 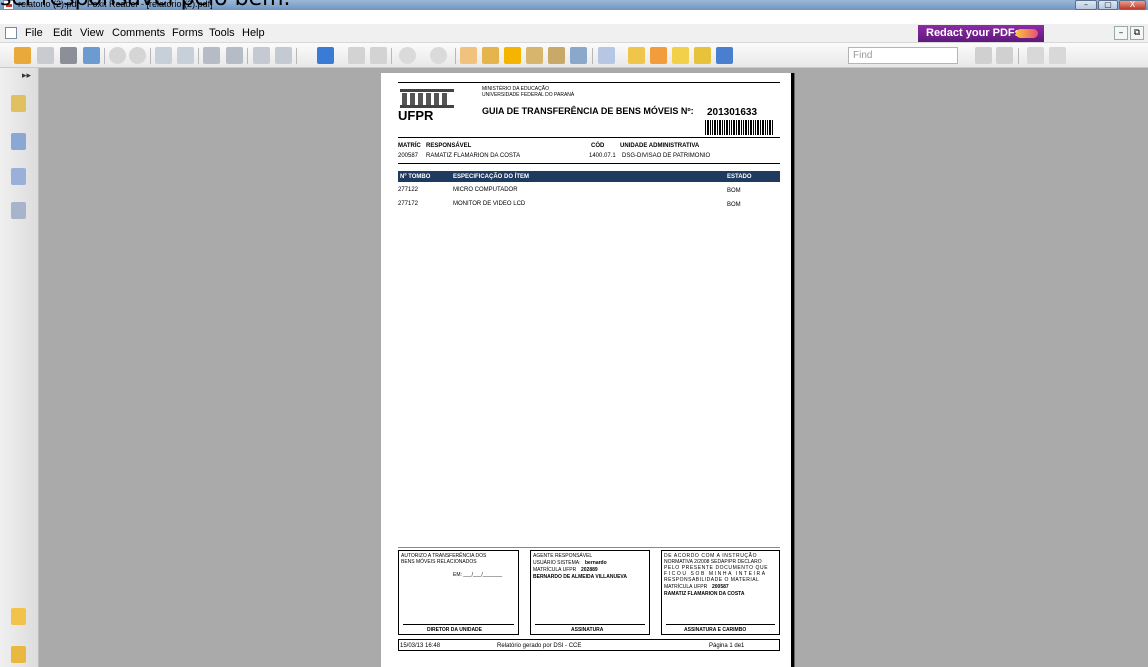 I want to click on info-header-responsavel: RESPONSÁVEL, so click(x=449, y=146).